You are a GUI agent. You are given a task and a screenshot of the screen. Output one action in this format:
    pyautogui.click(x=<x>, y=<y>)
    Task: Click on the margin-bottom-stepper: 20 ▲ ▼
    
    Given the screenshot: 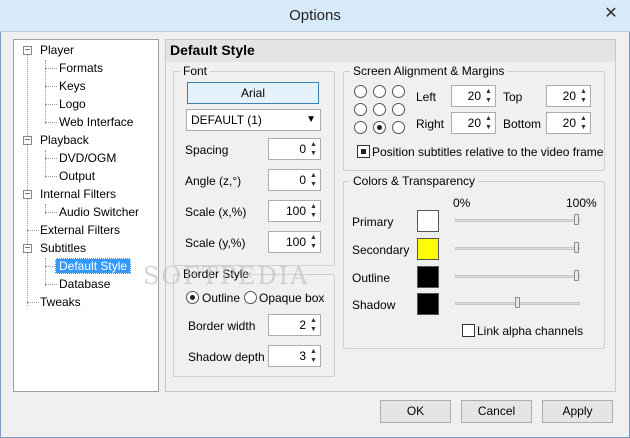 What is the action you would take?
    pyautogui.click(x=568, y=123)
    